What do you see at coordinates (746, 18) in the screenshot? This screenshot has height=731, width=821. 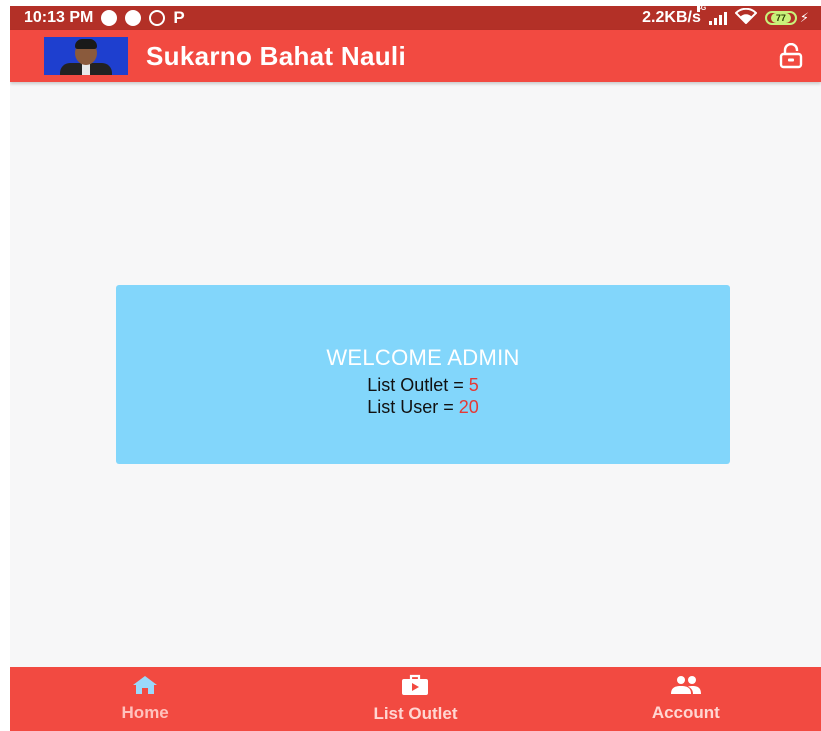 I see `wifi-icon` at bounding box center [746, 18].